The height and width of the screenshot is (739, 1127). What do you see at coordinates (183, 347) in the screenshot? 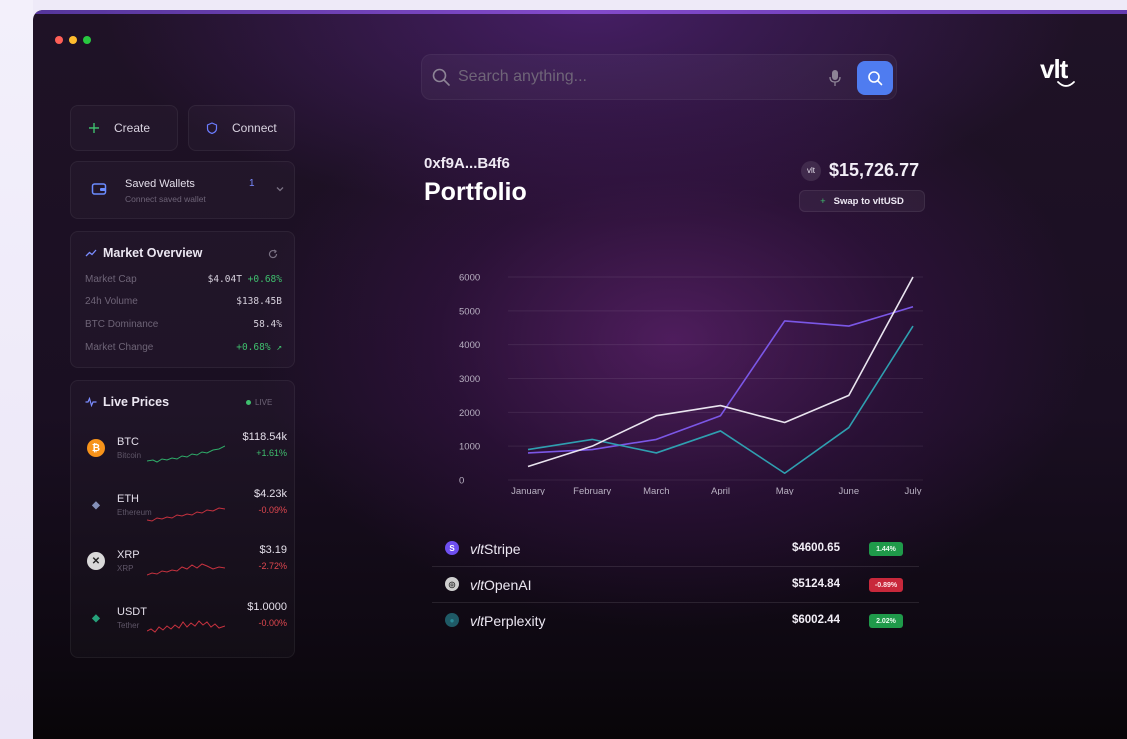
I see `market-row-market-change: Market Change +0.68% ↗` at bounding box center [183, 347].